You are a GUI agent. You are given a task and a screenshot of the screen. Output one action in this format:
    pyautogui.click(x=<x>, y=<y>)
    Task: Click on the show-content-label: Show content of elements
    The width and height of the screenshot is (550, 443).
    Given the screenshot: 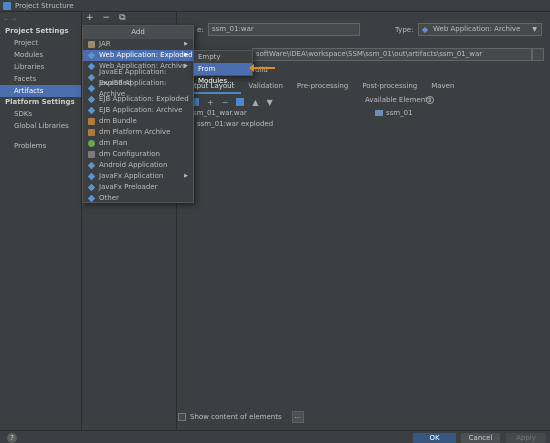 What is the action you would take?
    pyautogui.click(x=236, y=417)
    